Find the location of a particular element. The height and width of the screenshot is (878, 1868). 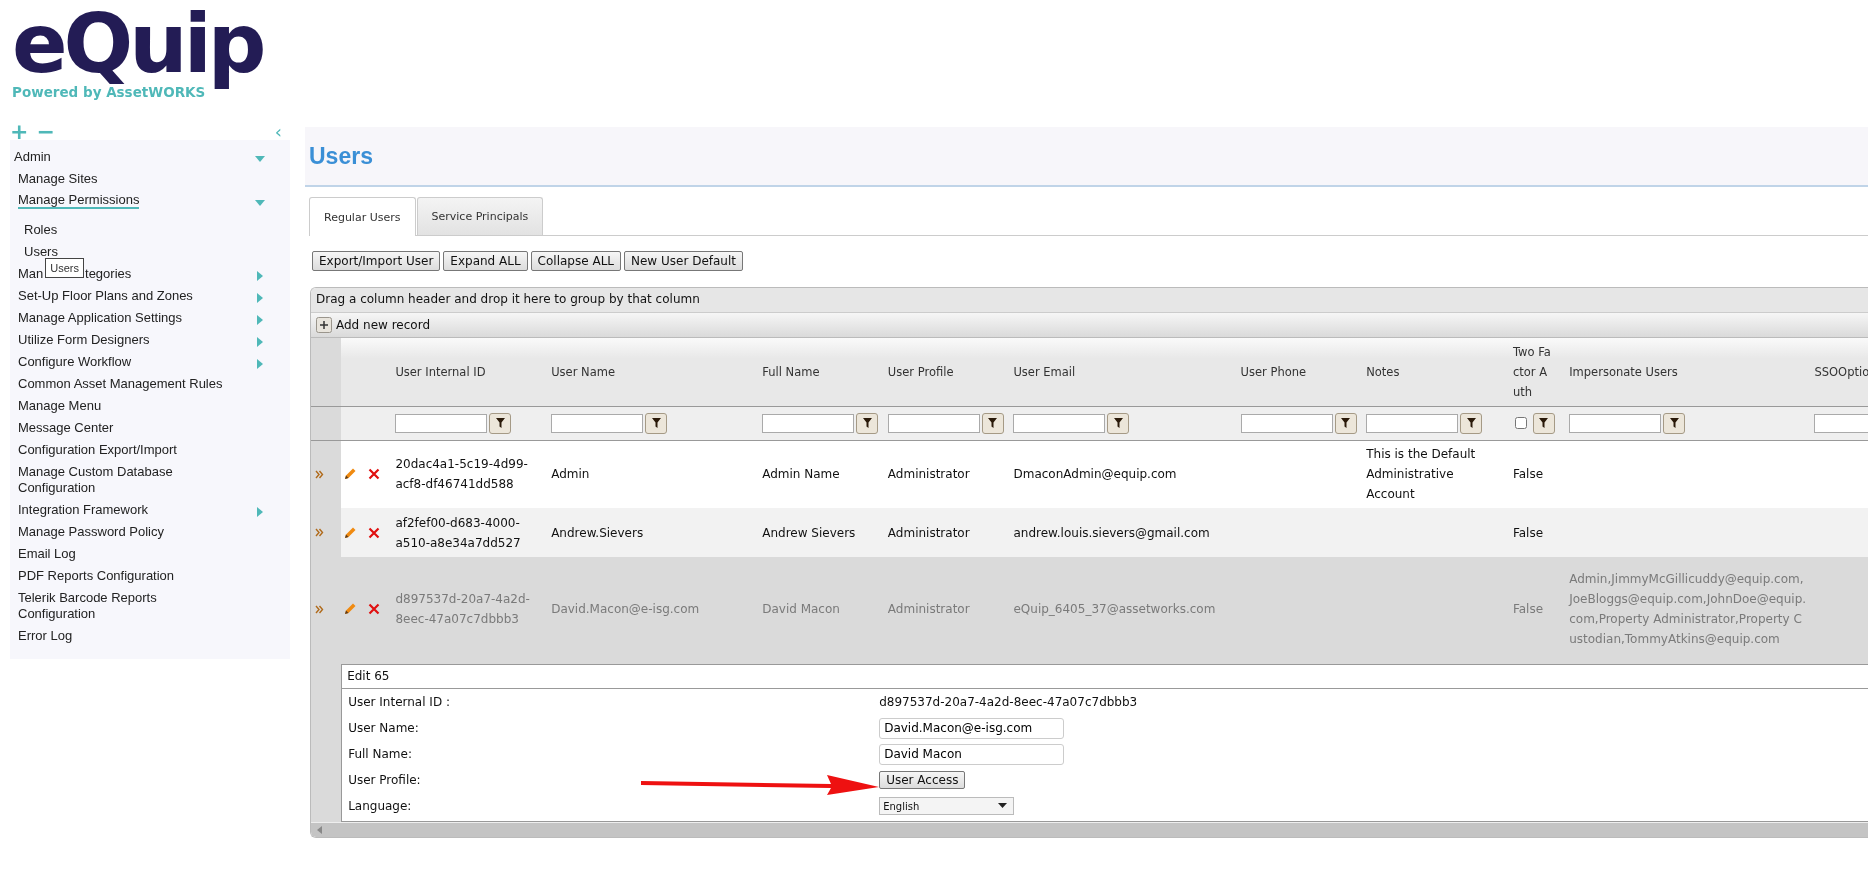

table-cell: Admin is located at coordinates (570, 474).